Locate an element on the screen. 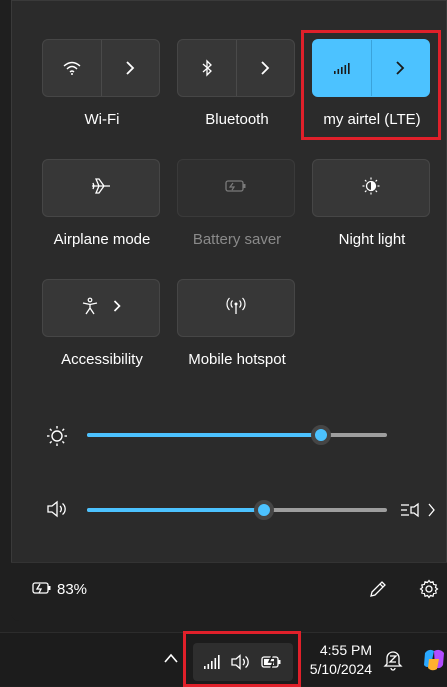 Image resolution: width=447 pixels, height=687 pixels. bluetooth-label: Bluetooth is located at coordinates (237, 119).